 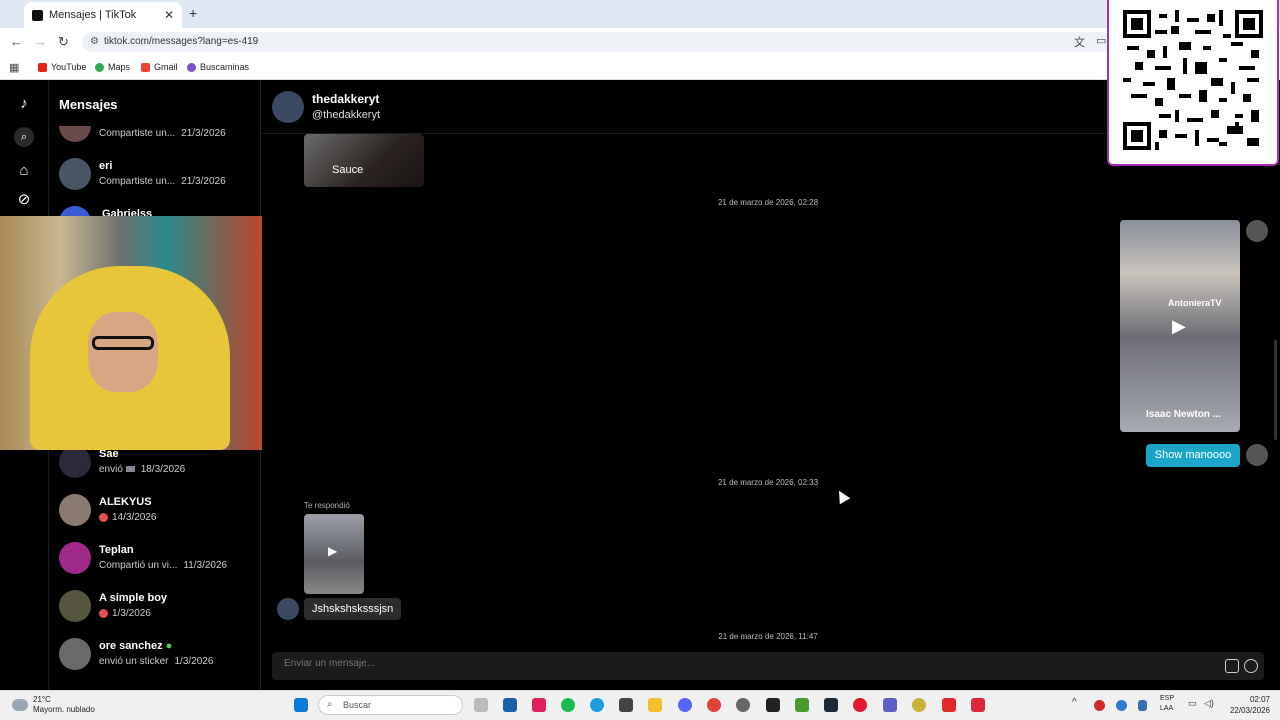 What do you see at coordinates (193, 13) in the screenshot?
I see `new-tab-button: +` at bounding box center [193, 13].